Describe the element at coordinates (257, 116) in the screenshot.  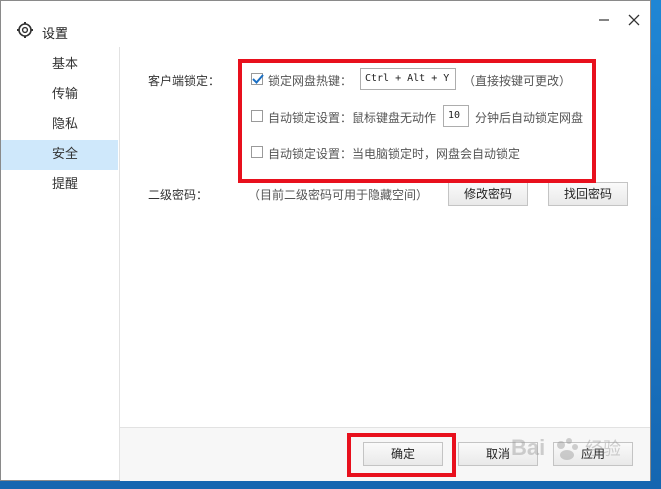
I see `auto-lock-idle-checkbox` at that location.